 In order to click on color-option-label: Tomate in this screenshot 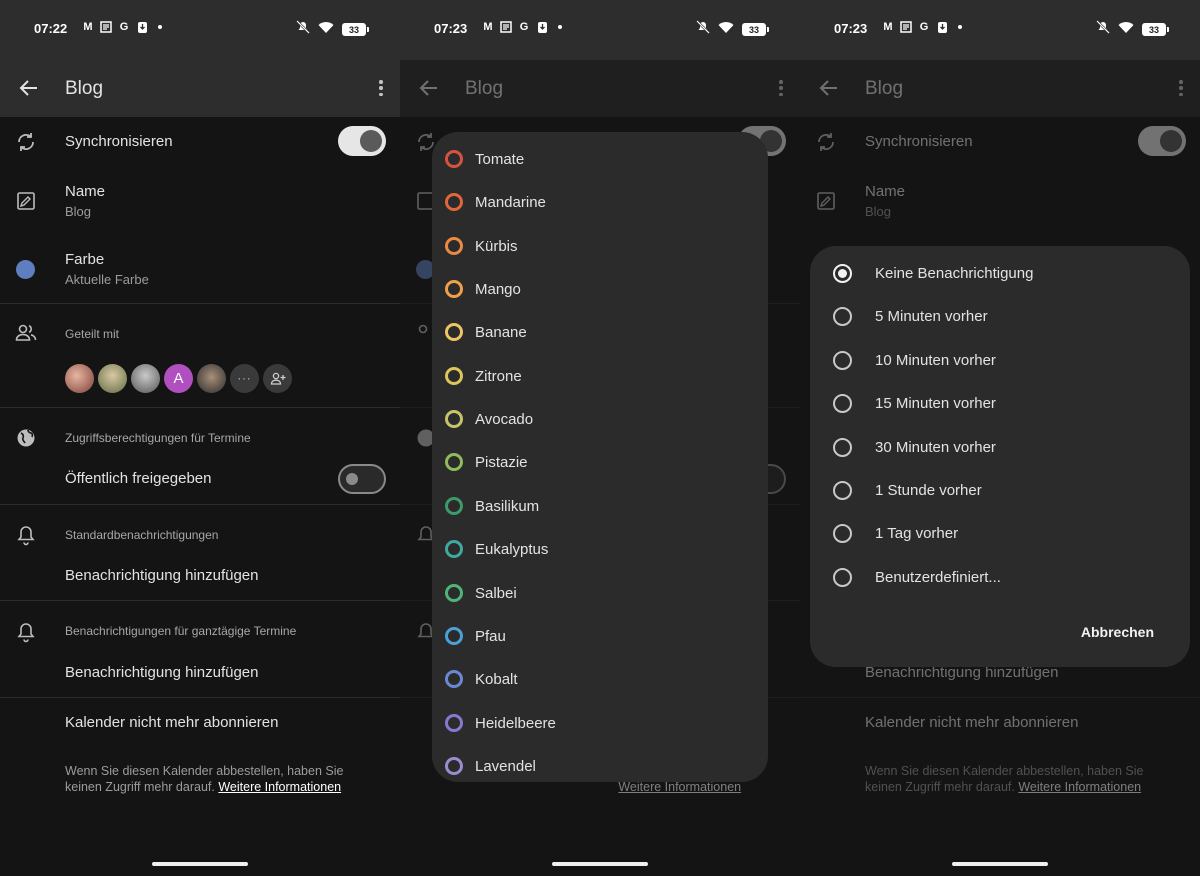, I will do `click(500, 159)`.